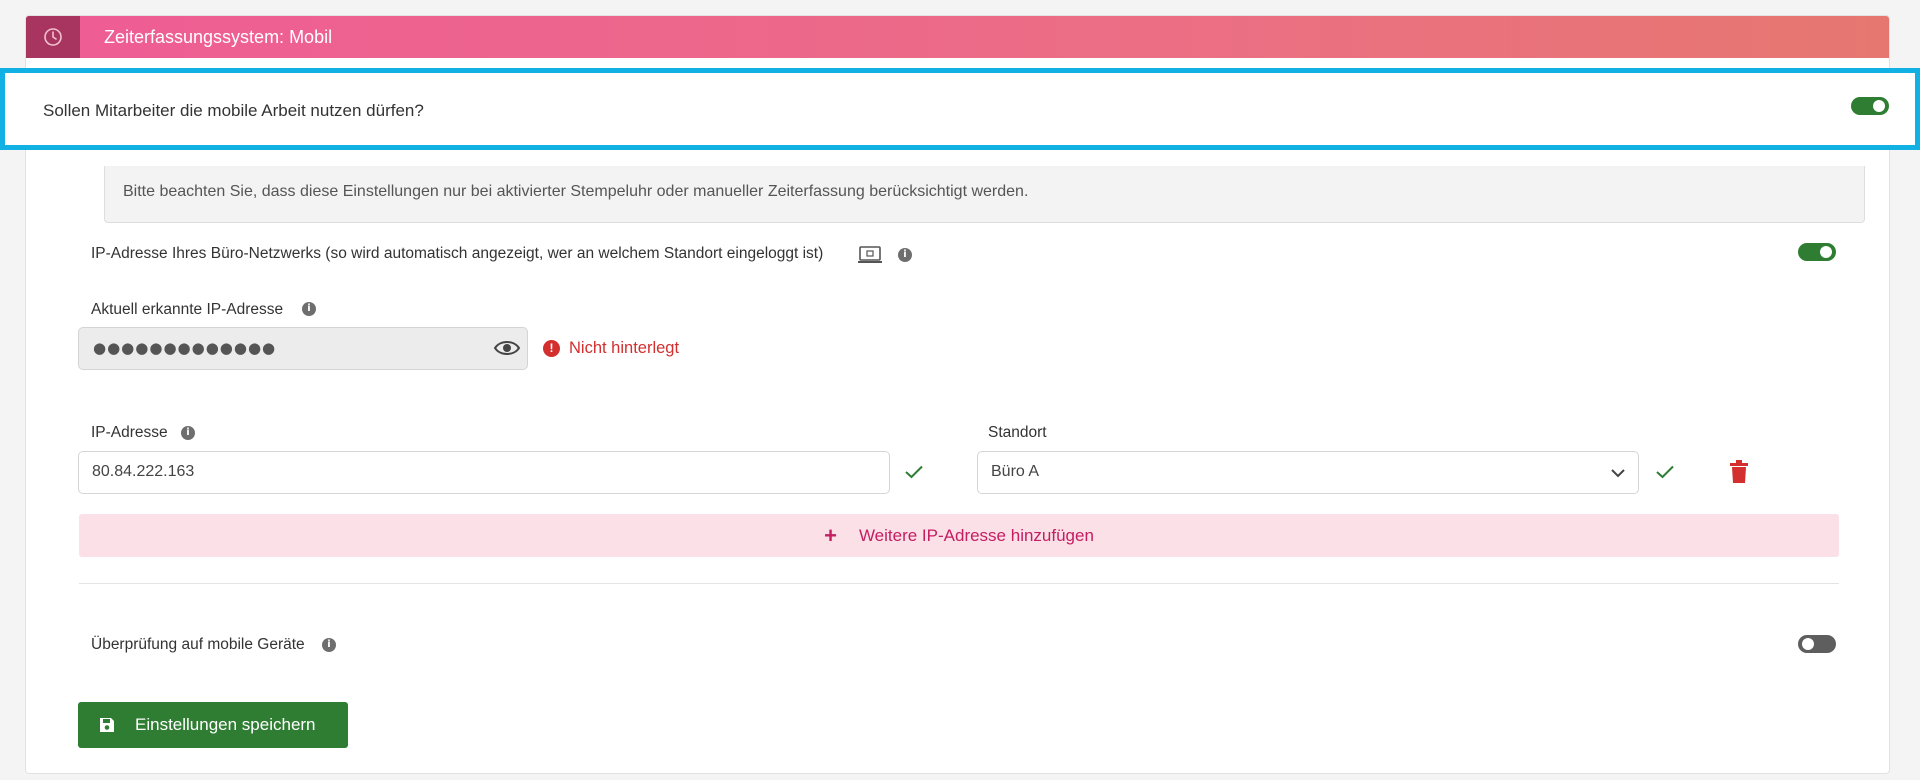 The height and width of the screenshot is (780, 1920). Describe the element at coordinates (870, 254) in the screenshot. I see `monitor-icon` at that location.